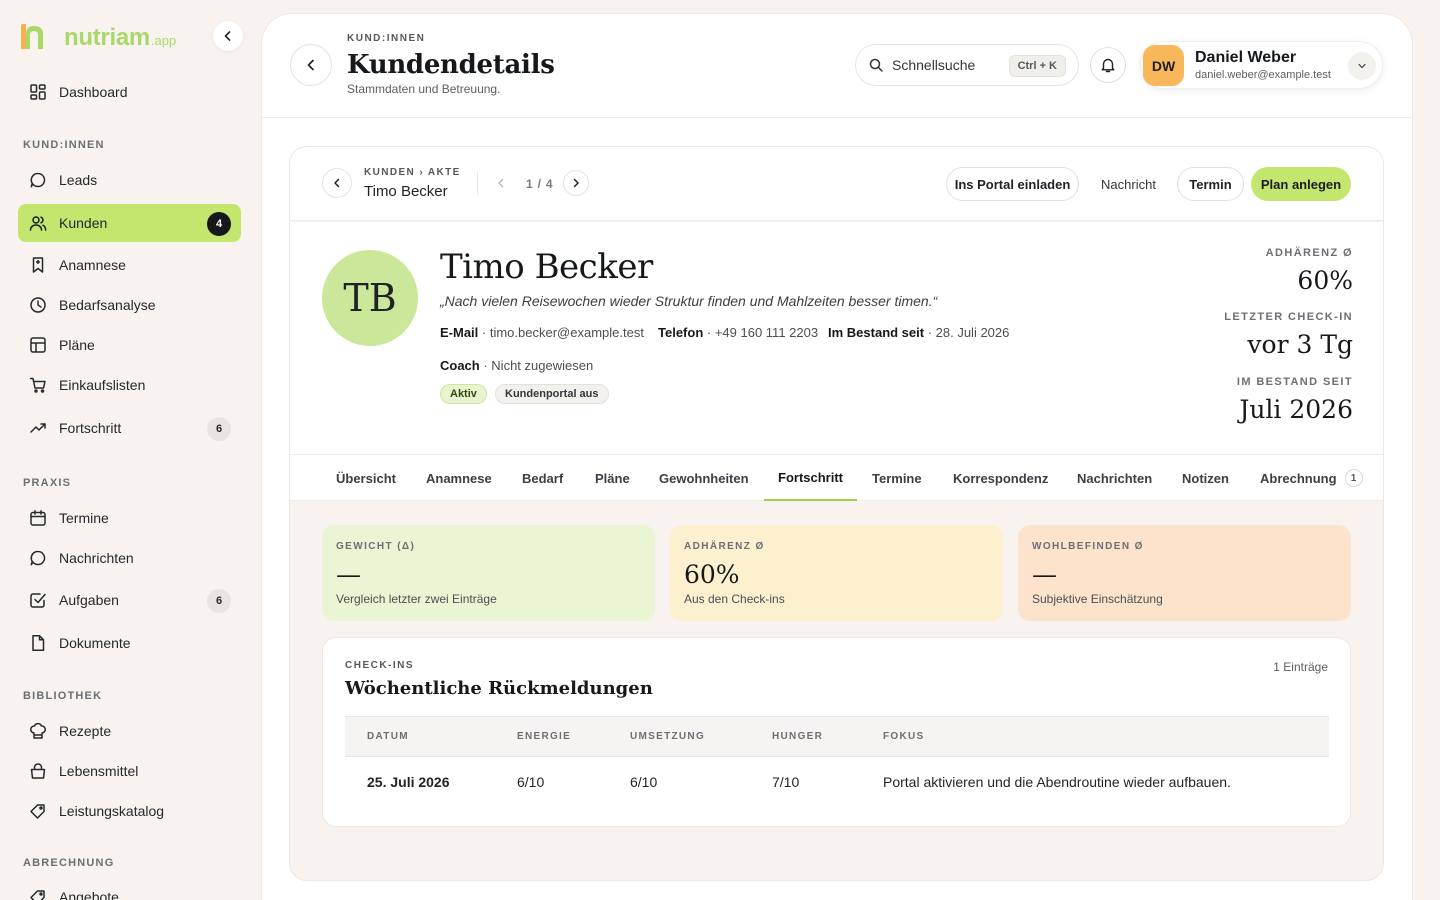 This screenshot has width=1440, height=900. Describe the element at coordinates (551, 736) in the screenshot. I see `column-header: ENERGIE` at that location.